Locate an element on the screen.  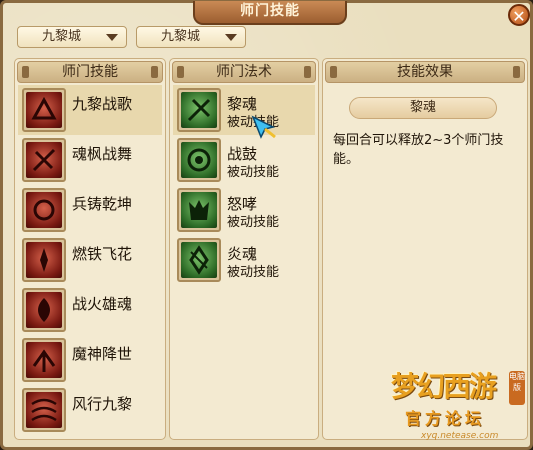
close-button: ✕ is located at coordinates (519, 15).